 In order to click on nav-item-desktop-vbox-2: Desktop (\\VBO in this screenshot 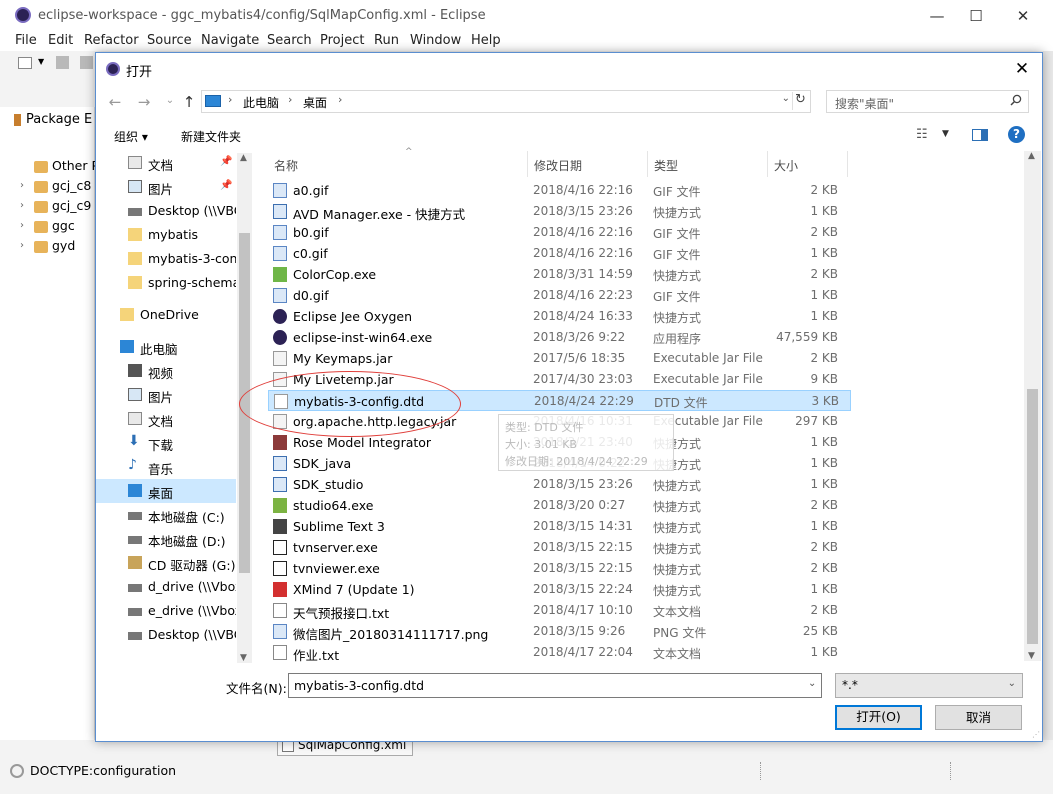, I will do `click(166, 635)`.